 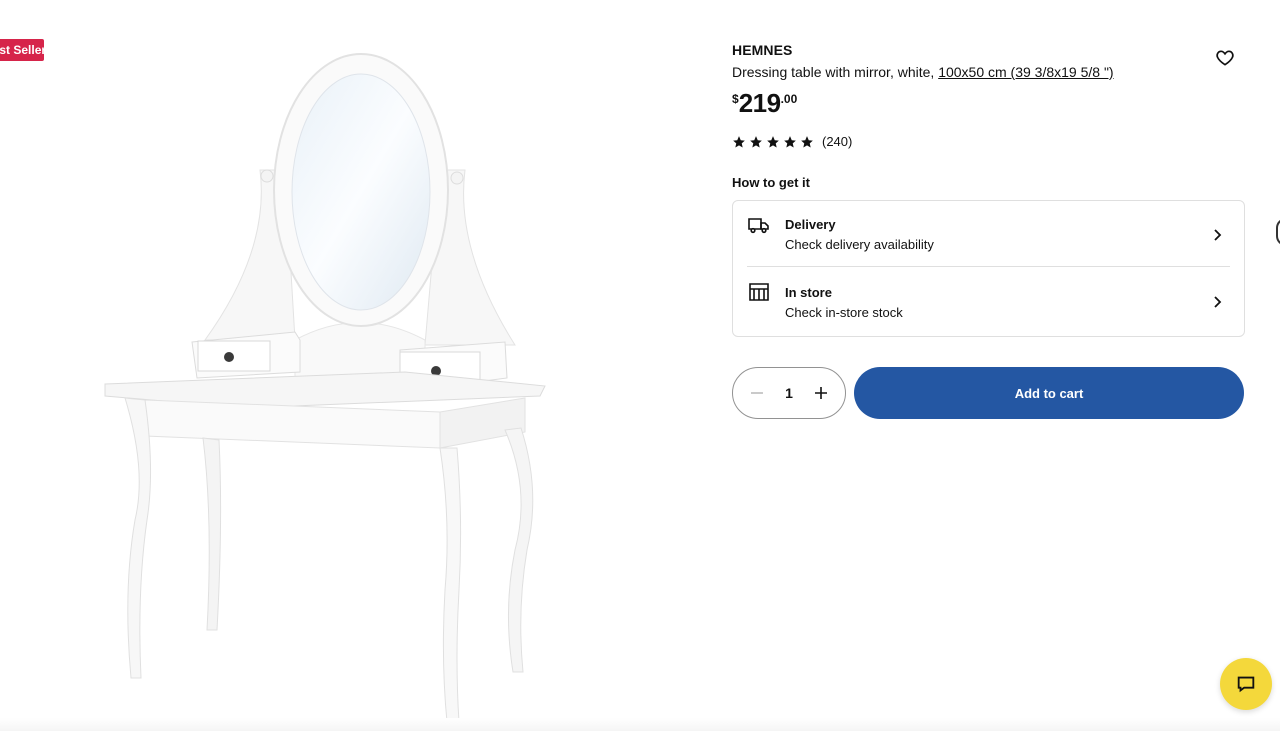 I want to click on in-store-subtitle: Check in-store stock, so click(x=844, y=312).